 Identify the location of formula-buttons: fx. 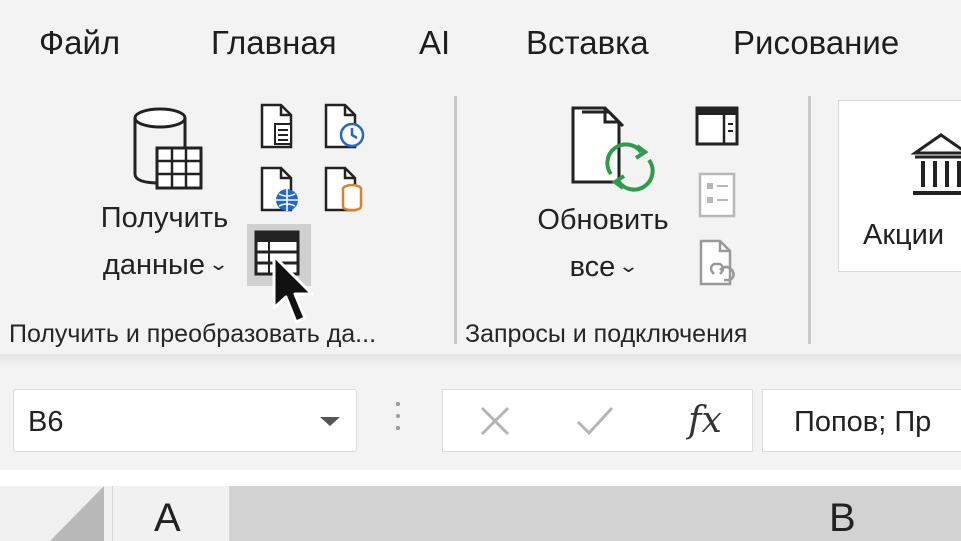
(597, 420).